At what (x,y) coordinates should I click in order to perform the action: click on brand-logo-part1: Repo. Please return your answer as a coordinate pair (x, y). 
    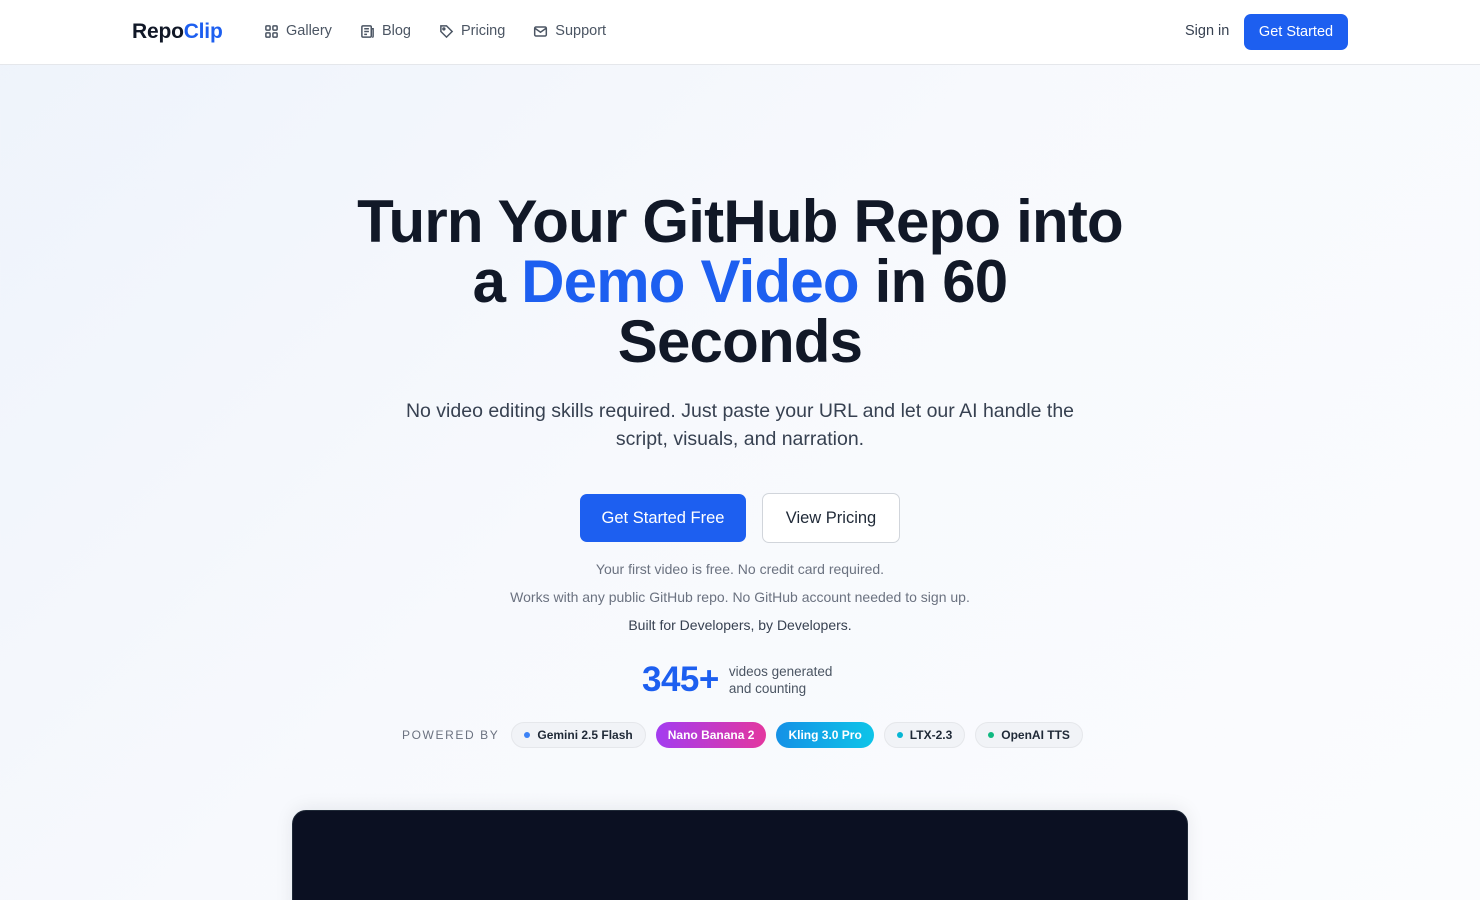
    Looking at the image, I should click on (158, 31).